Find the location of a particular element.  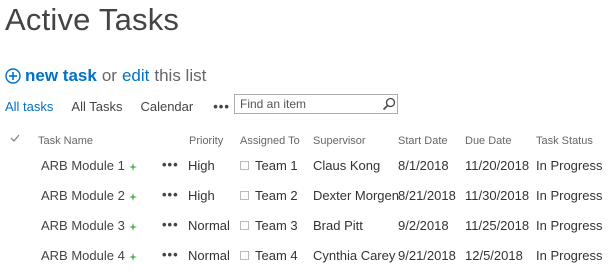

start-date-cell: 9/21/2018 is located at coordinates (427, 255).